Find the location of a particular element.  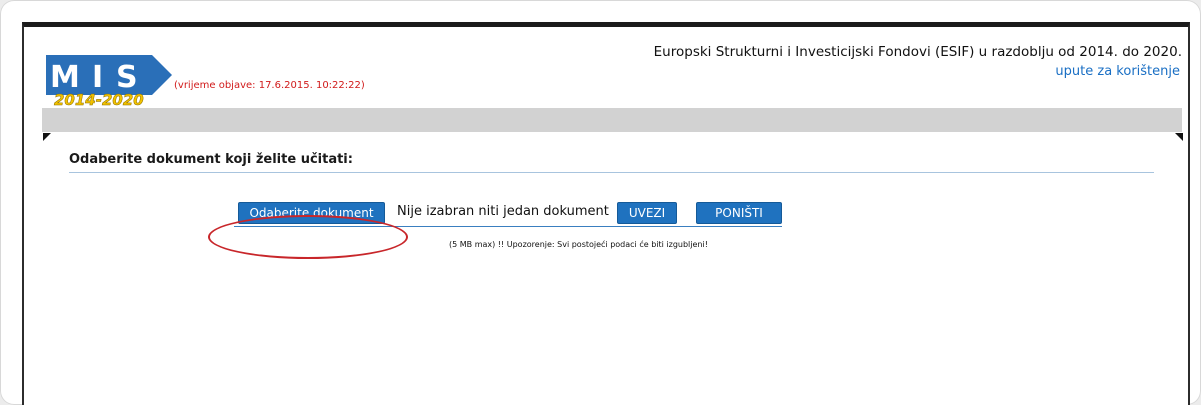

file-status-text: Nije izabran niti jedan dokument is located at coordinates (503, 211).